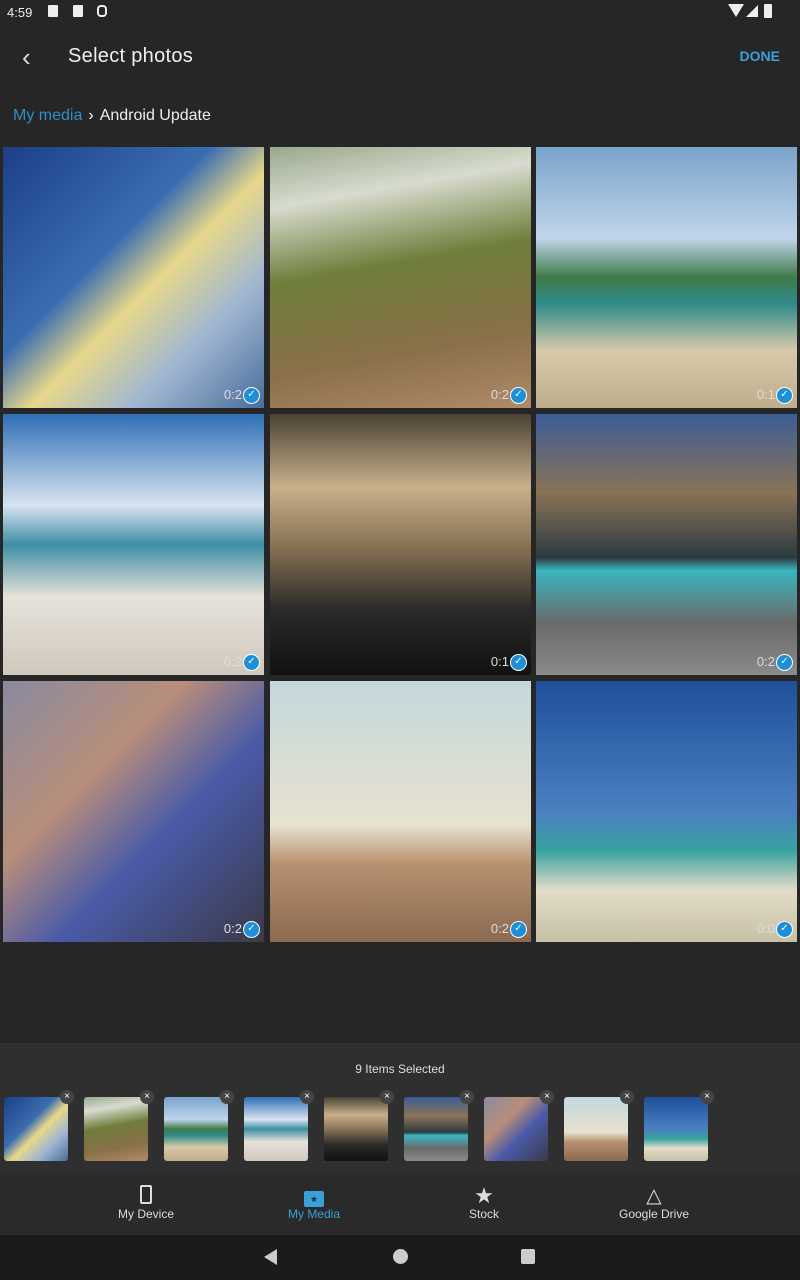 This screenshot has width=800, height=1280. I want to click on tab-my-media: ★ My Media, so click(314, 1204).